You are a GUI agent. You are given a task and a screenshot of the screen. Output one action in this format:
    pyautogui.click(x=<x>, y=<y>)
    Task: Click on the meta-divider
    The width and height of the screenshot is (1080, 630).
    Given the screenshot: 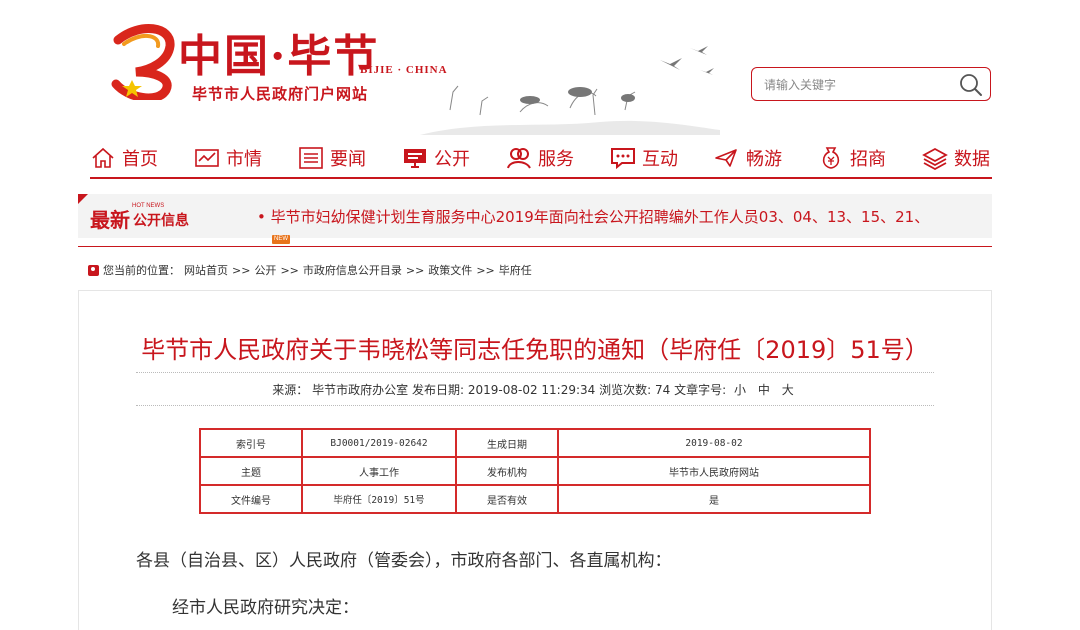 What is the action you would take?
    pyautogui.click(x=535, y=405)
    